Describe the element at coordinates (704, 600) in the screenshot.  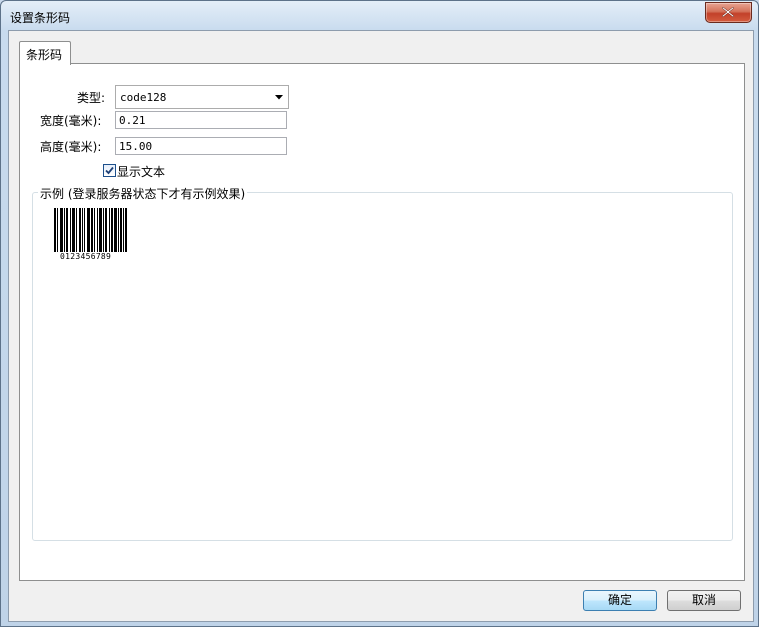
I see `cancel-button: 取消` at that location.